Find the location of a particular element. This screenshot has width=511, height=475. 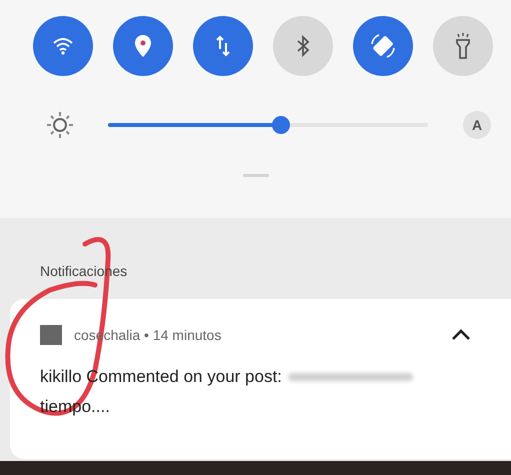

bluetooth-icon is located at coordinates (303, 46).